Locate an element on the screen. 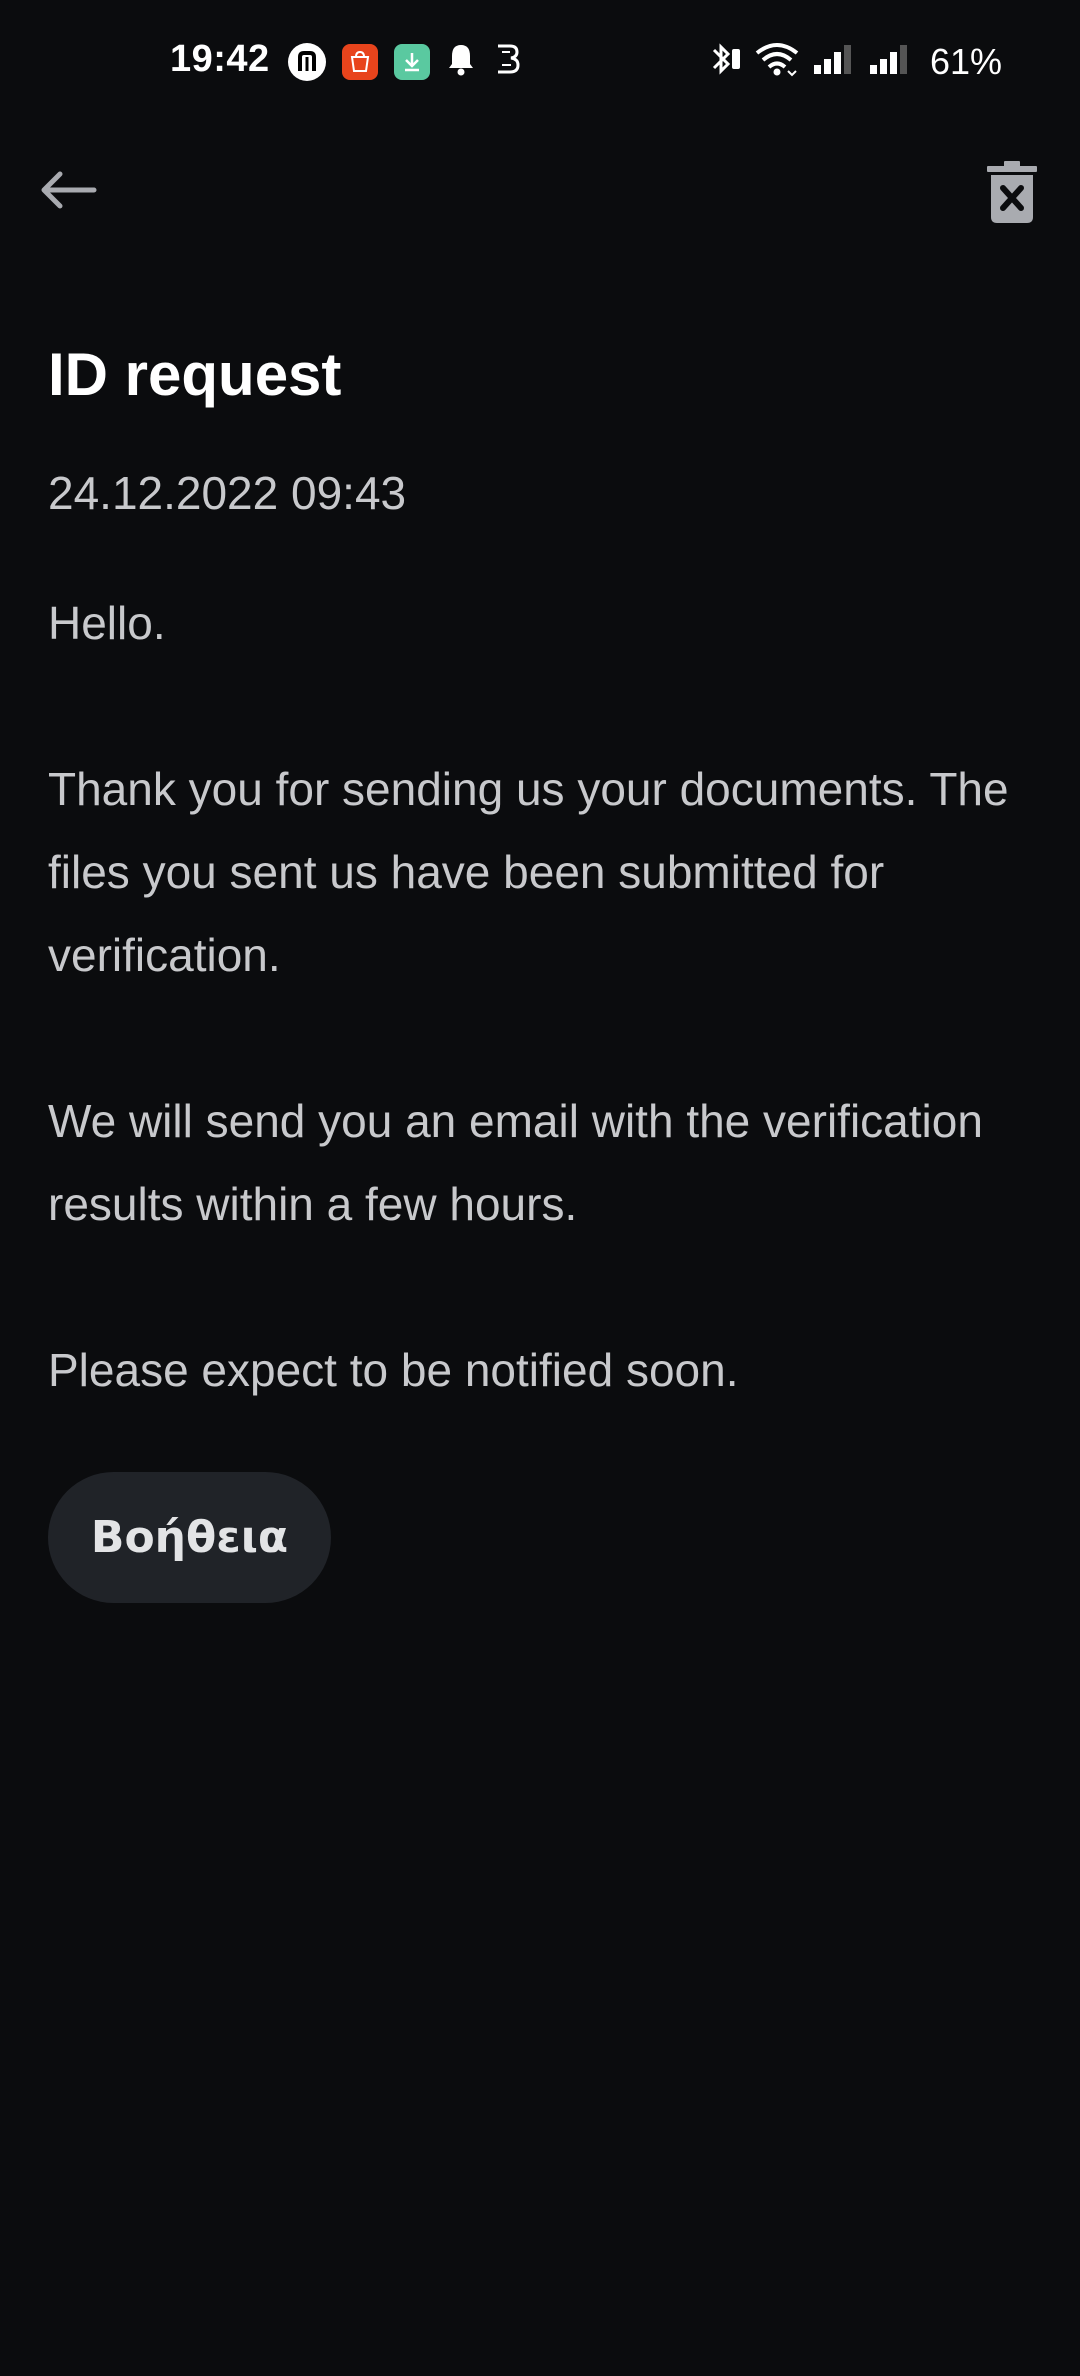 This screenshot has height=2376, width=1080. status-bar: 19:42 61% is located at coordinates (540, 62).